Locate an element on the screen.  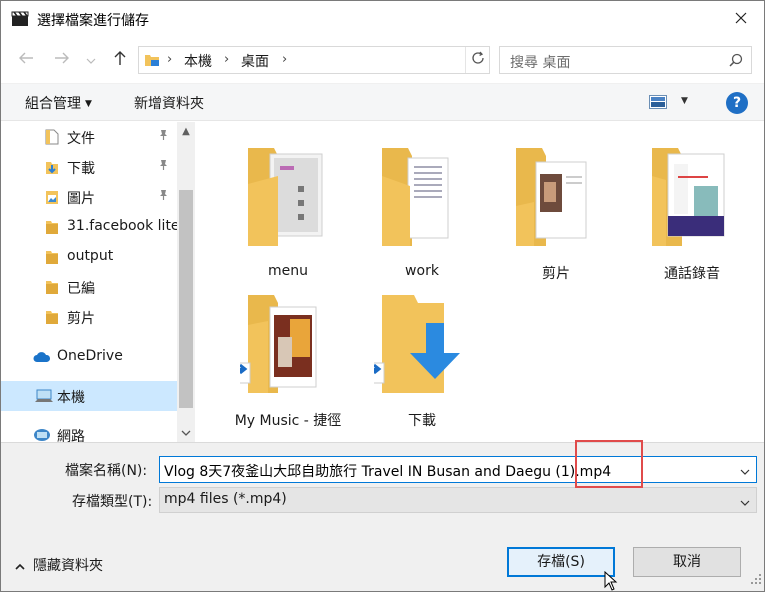
sidebar-item-label: 本機 is located at coordinates (71, 398).